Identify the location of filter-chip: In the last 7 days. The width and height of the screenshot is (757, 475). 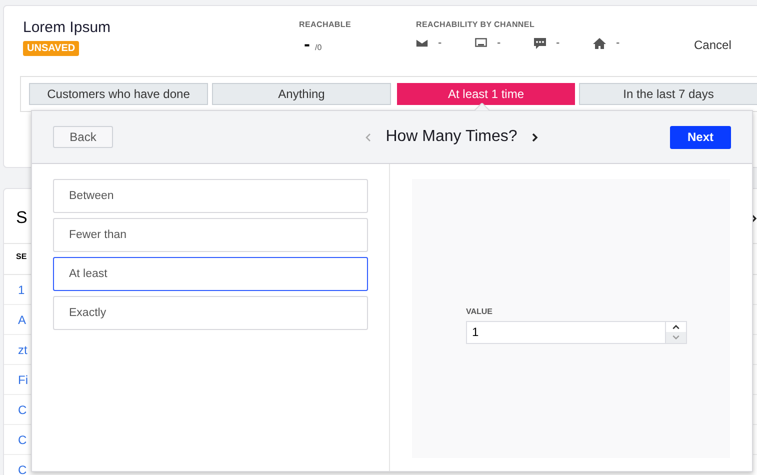
(668, 94).